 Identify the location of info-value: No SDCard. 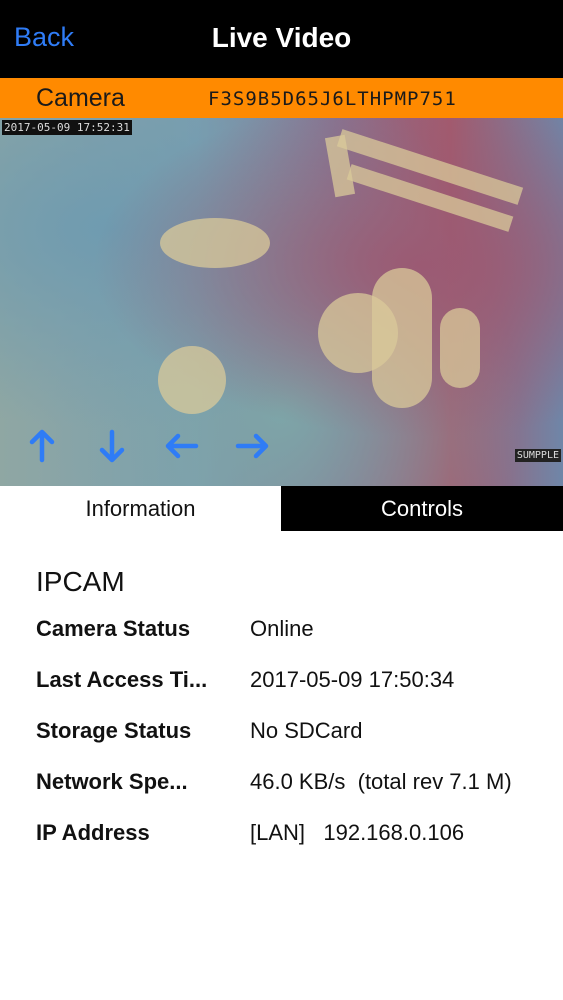
(306, 730).